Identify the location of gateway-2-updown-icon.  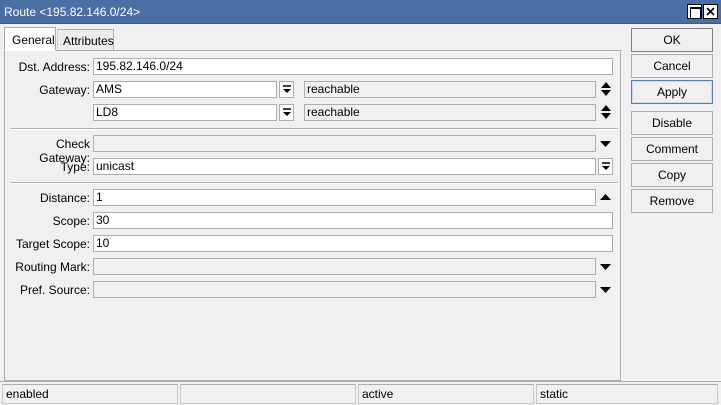
(606, 112).